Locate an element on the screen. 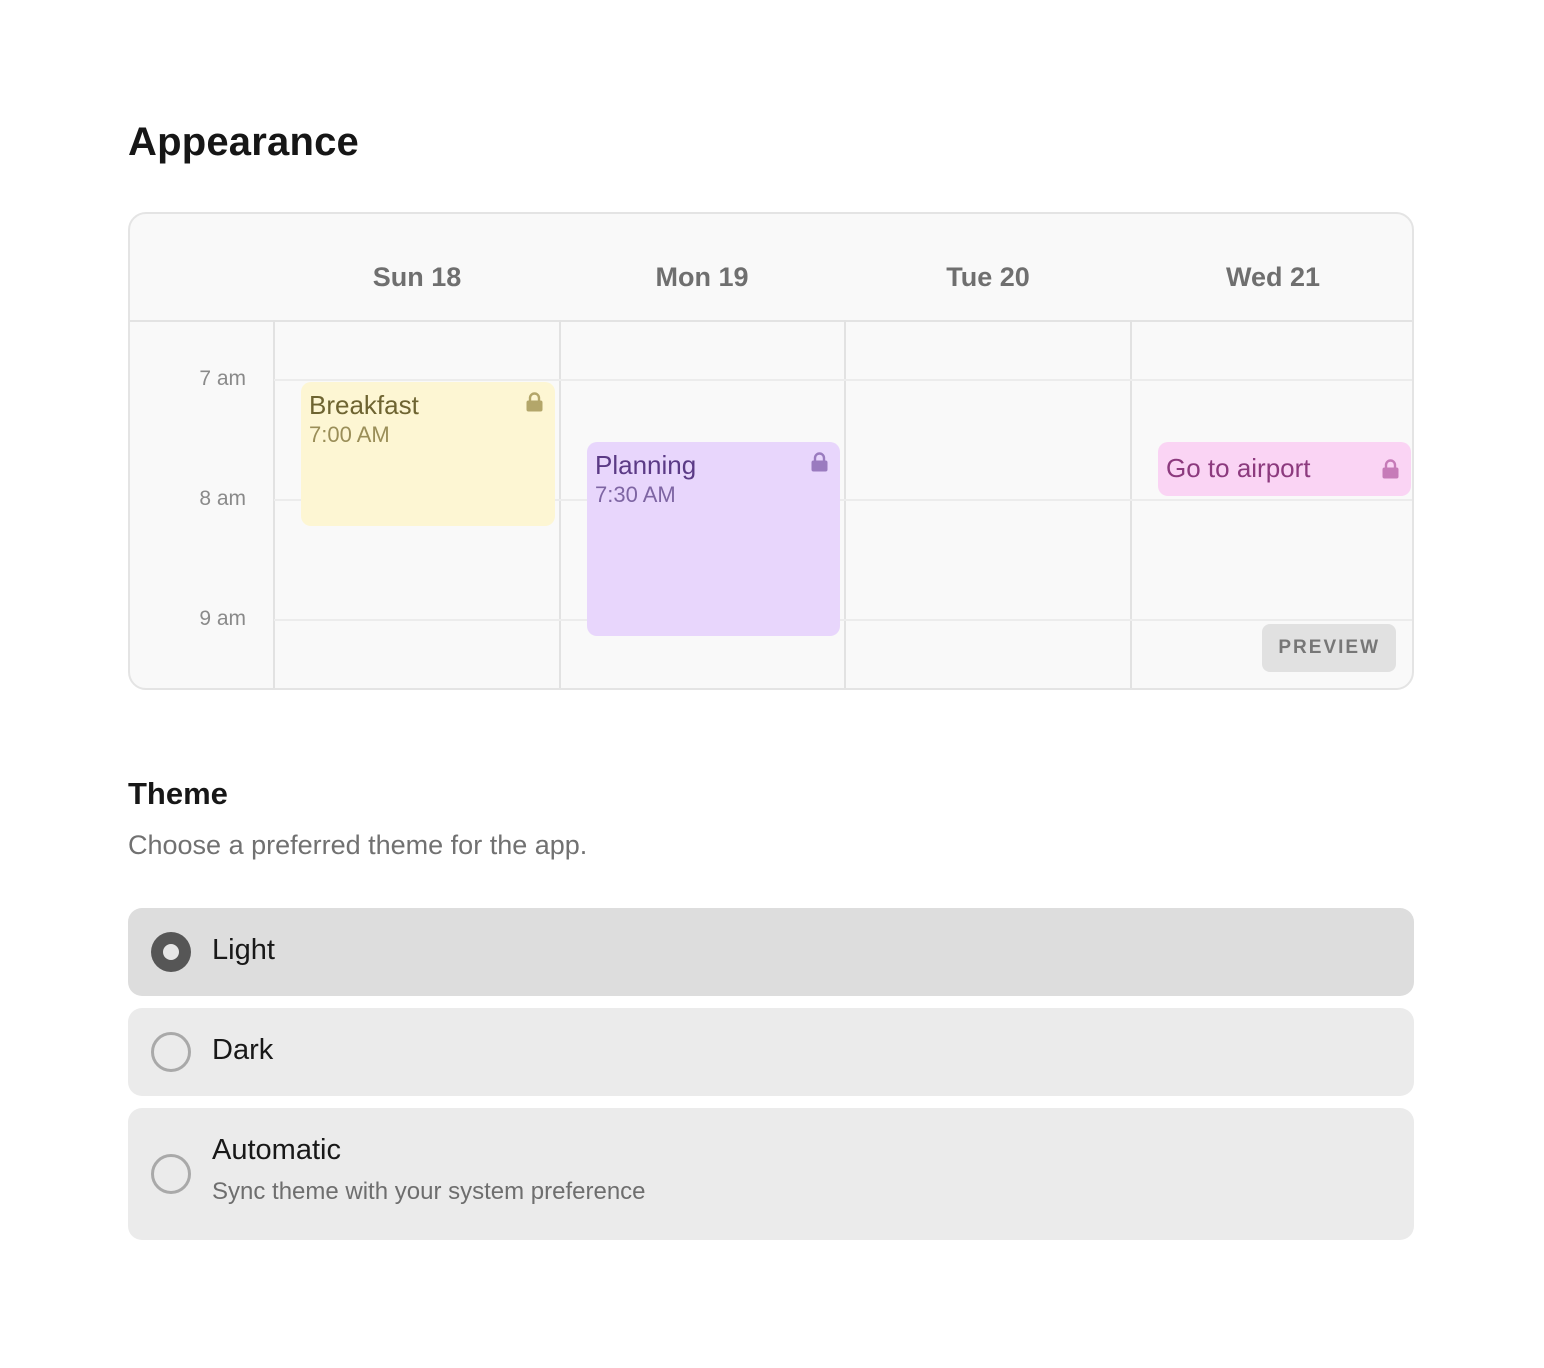 The image size is (1544, 1368). event-title: Breakfast is located at coordinates (364, 405).